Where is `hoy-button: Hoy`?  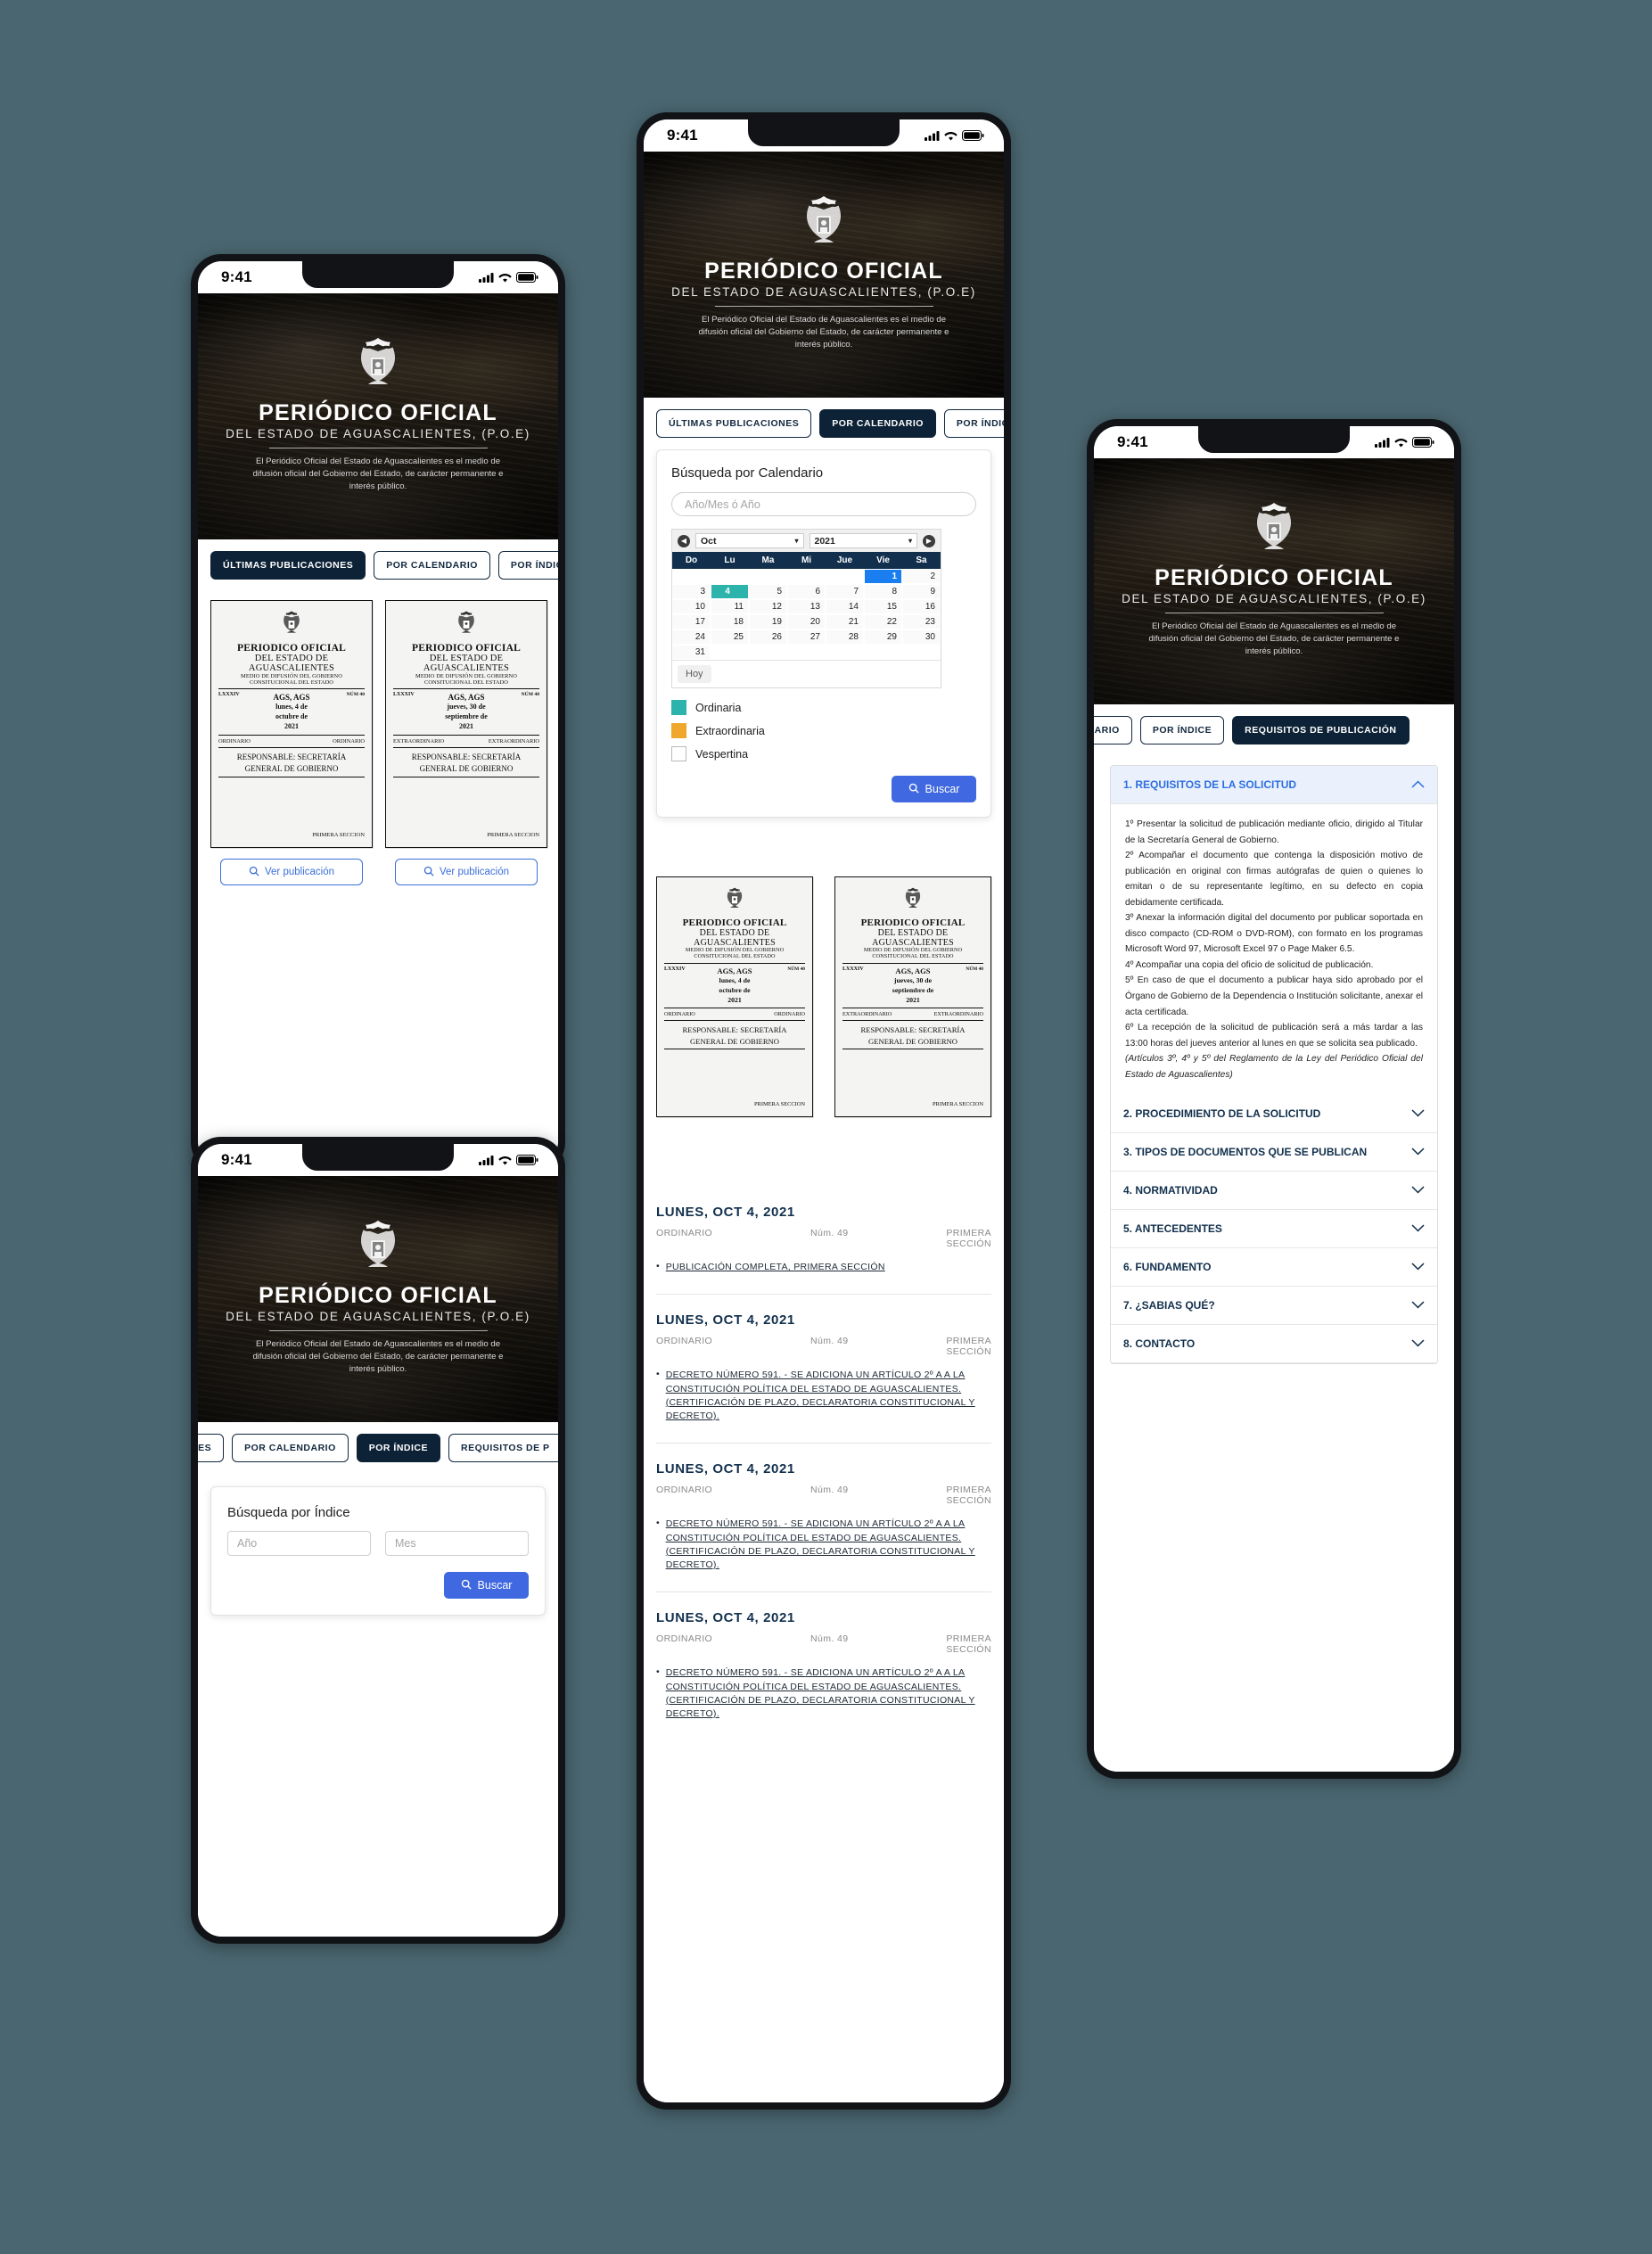 hoy-button: Hoy is located at coordinates (694, 674).